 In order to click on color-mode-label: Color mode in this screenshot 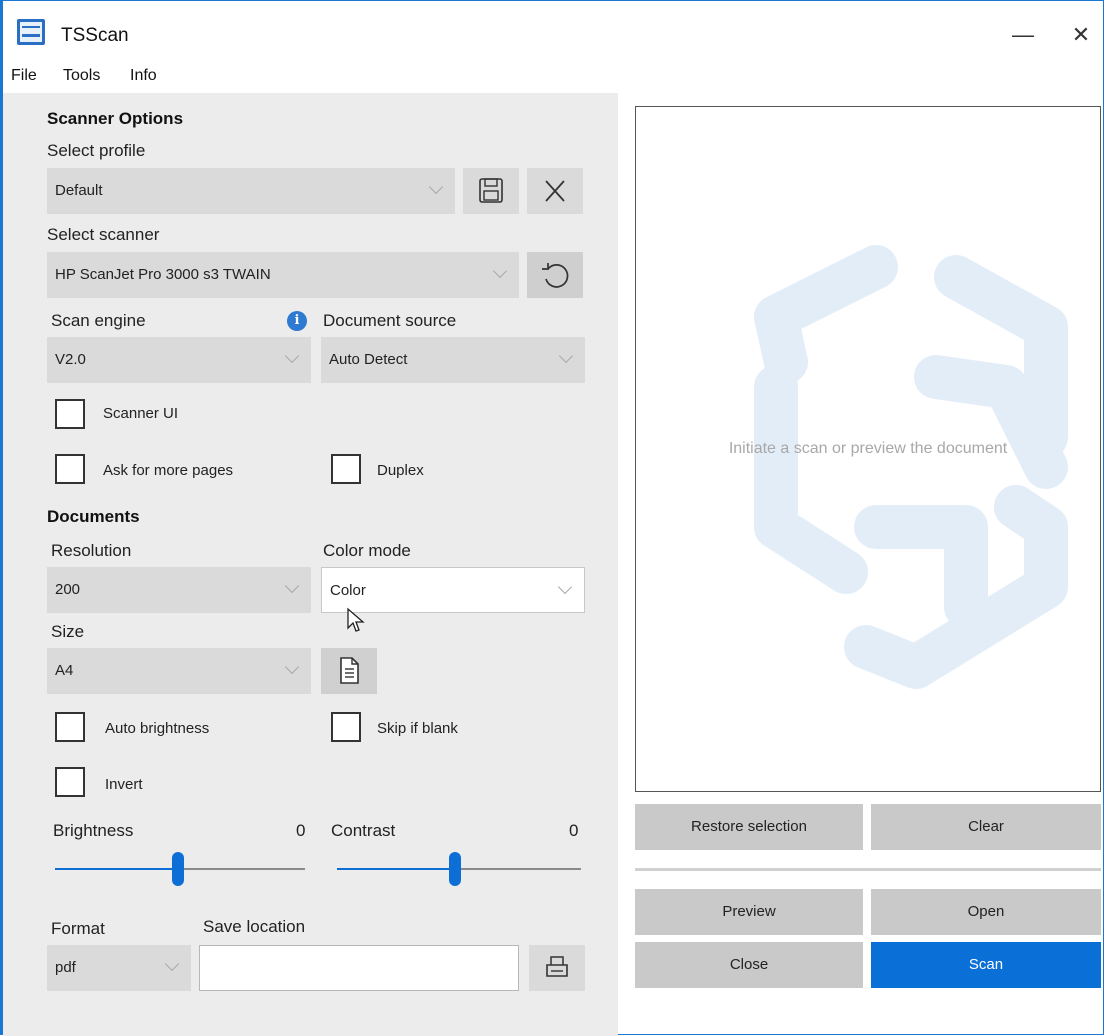, I will do `click(367, 550)`.